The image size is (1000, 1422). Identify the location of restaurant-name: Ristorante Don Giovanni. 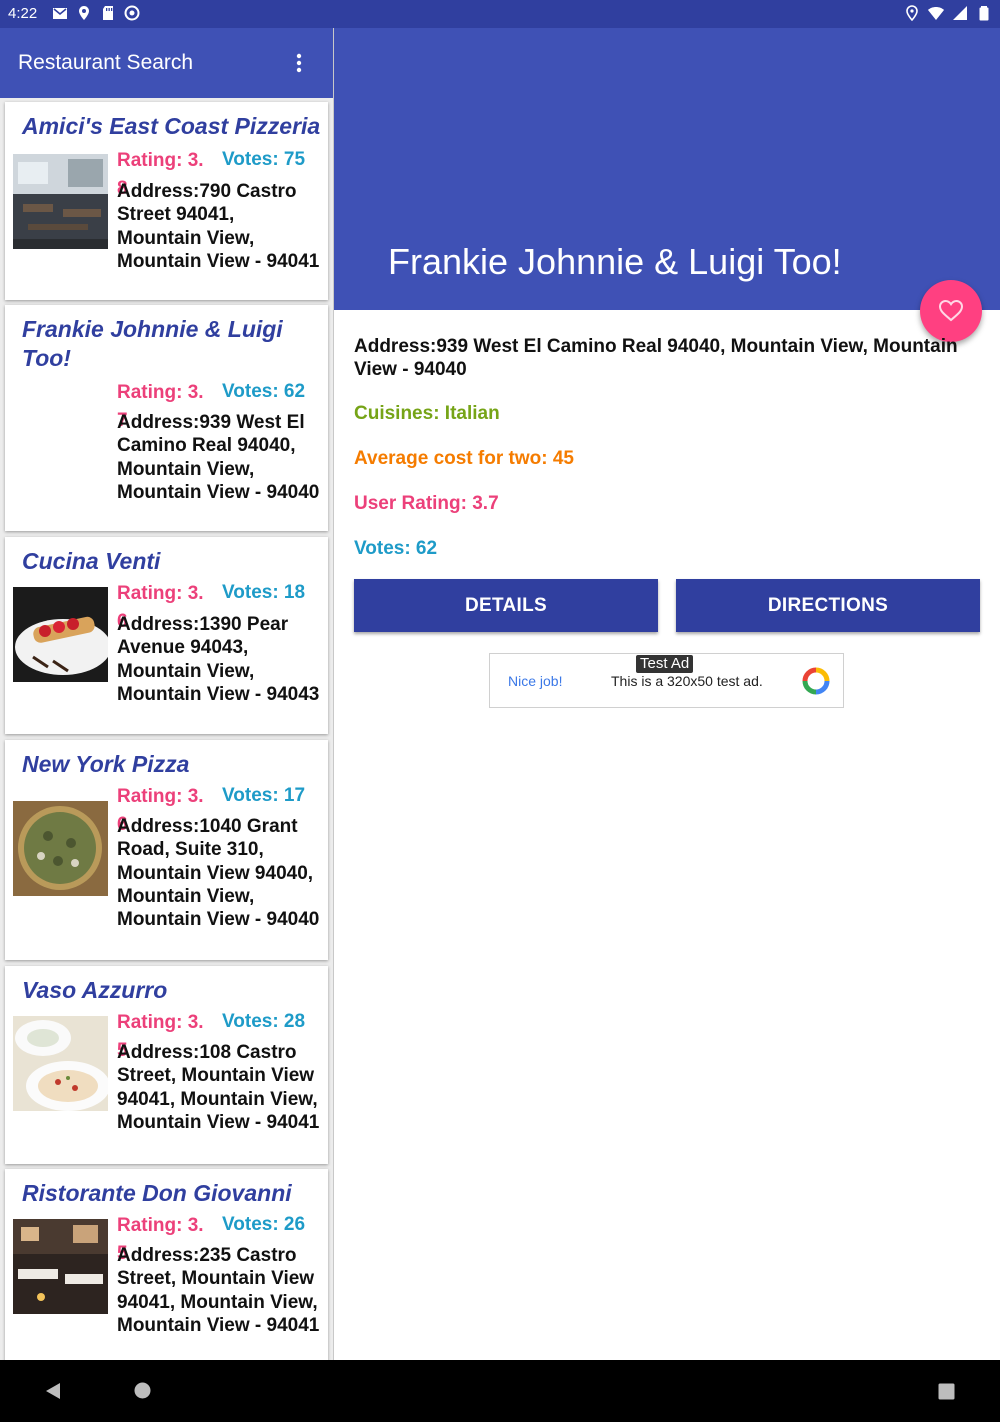
(157, 1193).